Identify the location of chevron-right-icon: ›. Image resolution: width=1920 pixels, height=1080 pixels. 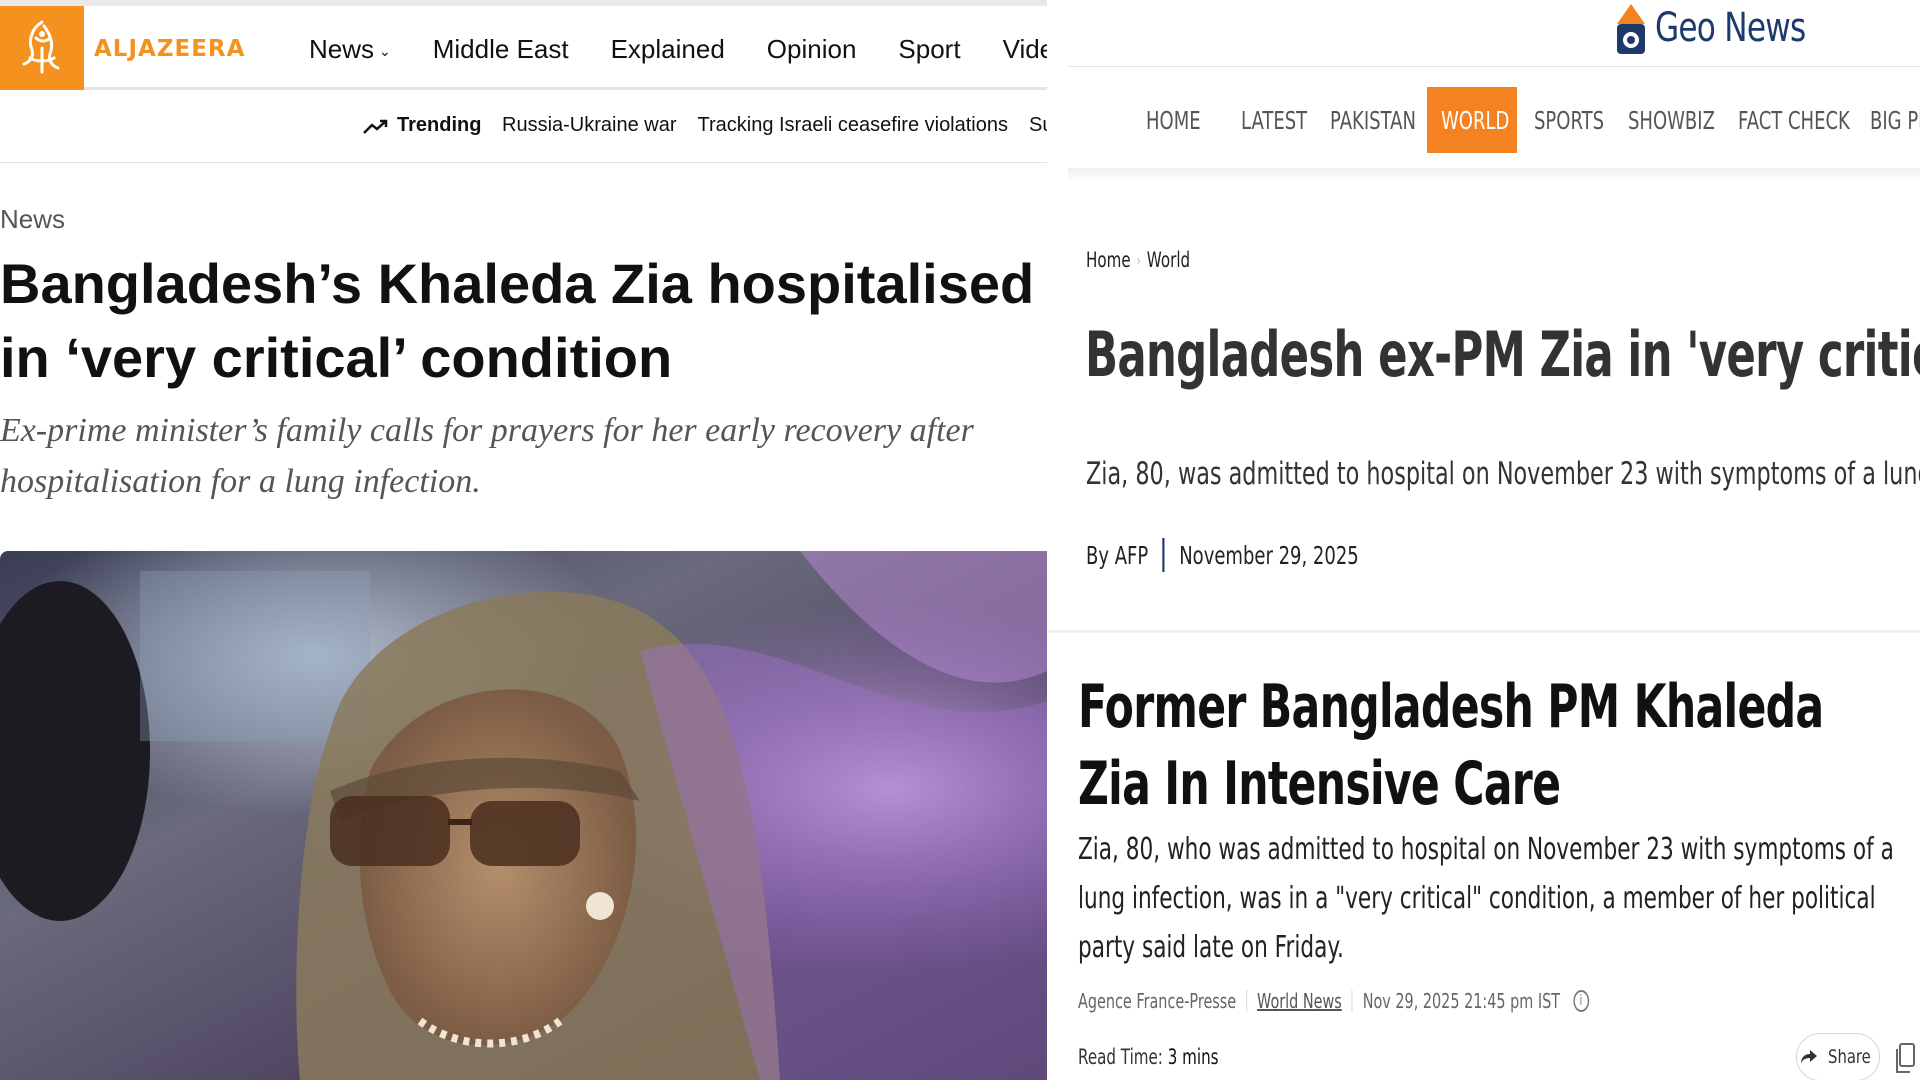
(1139, 260).